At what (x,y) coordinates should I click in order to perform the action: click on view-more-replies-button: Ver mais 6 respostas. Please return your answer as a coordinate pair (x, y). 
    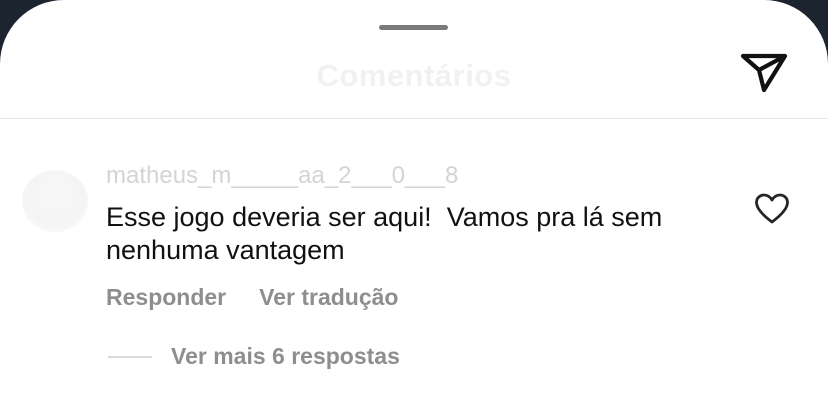
    Looking at the image, I should click on (285, 356).